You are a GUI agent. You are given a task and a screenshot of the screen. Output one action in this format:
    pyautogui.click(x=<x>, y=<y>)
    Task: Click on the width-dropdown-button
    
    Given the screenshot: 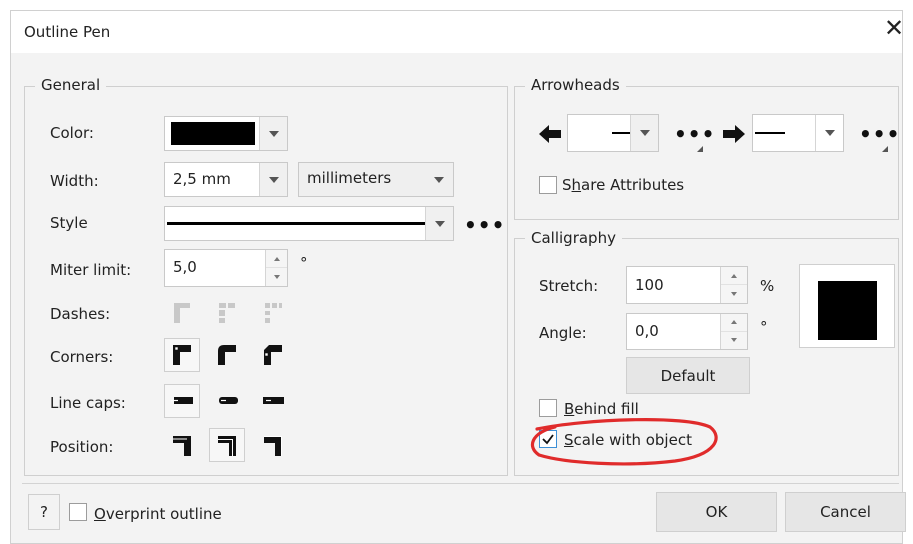 What is the action you would take?
    pyautogui.click(x=273, y=179)
    